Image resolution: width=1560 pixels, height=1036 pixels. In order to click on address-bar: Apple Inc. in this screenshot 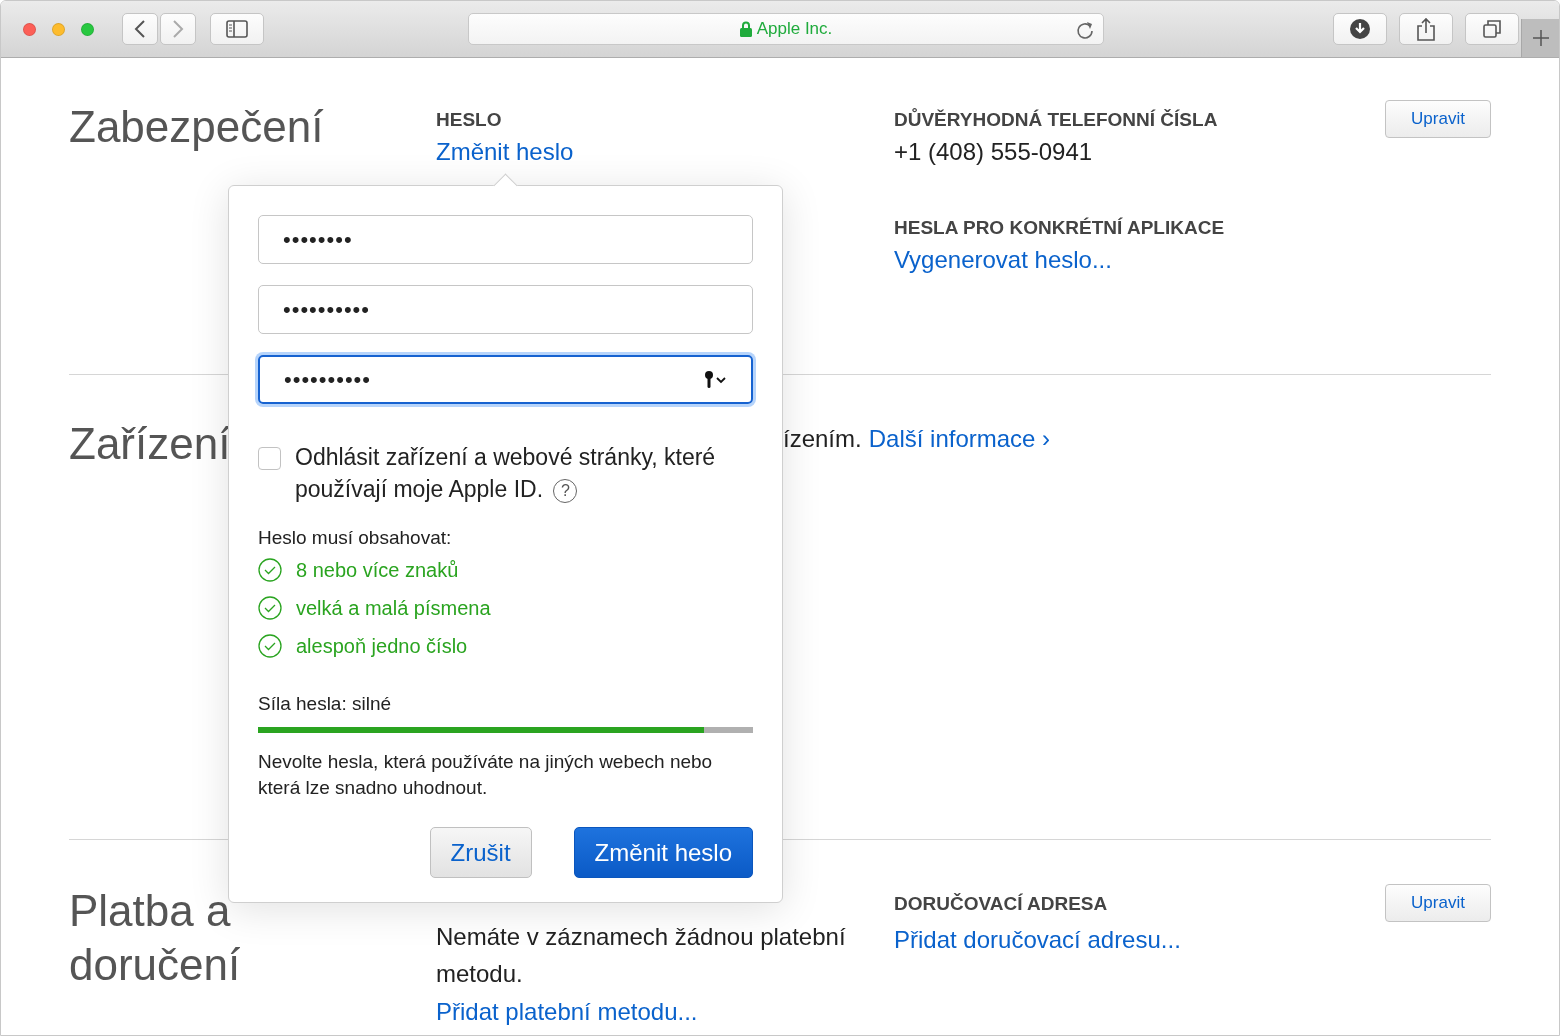, I will do `click(786, 29)`.